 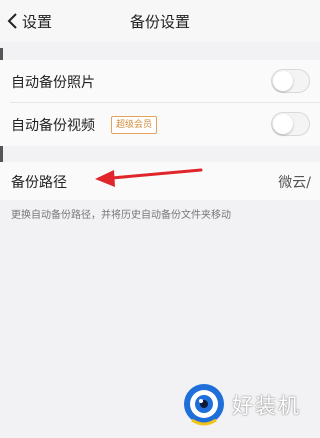 I want to click on nav-header: 设置 备份设置, so click(x=160, y=21).